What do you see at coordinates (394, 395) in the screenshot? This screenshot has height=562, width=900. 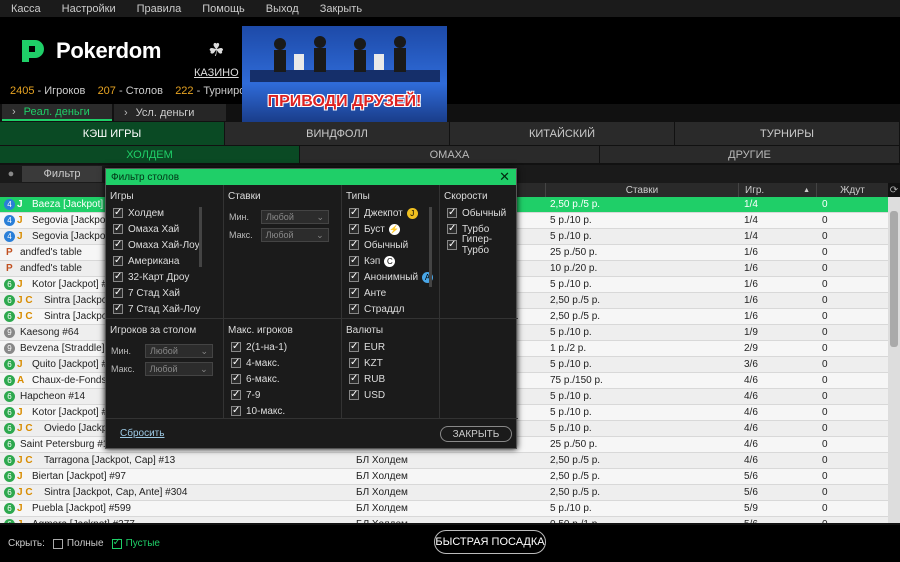 I see `currency-filter-3: USD` at bounding box center [394, 395].